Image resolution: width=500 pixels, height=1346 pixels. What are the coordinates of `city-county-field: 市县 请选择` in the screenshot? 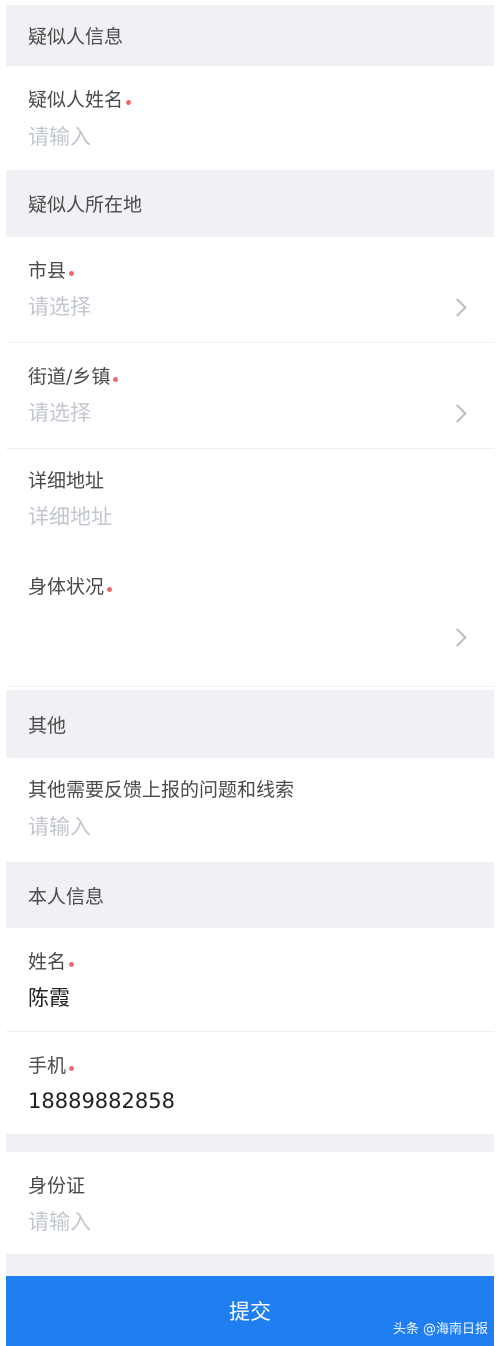 It's located at (250, 290).